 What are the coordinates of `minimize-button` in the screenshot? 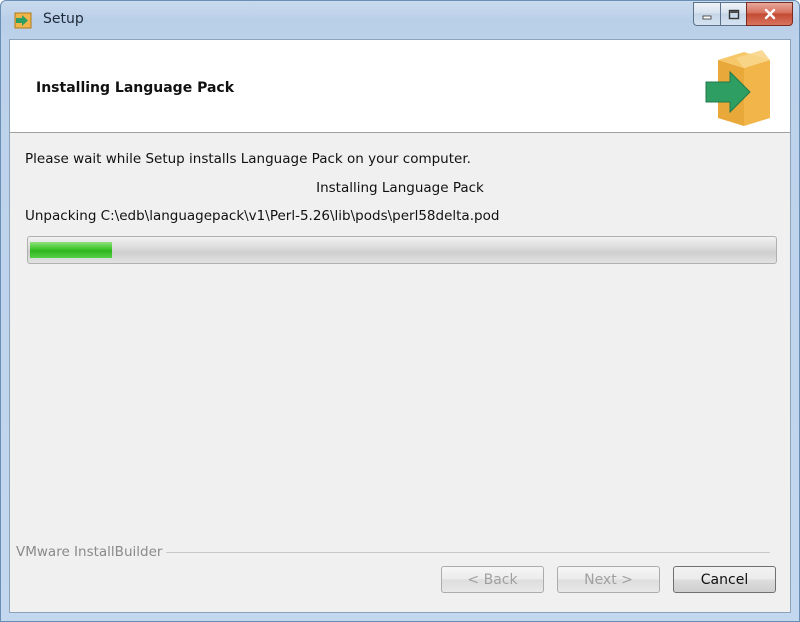 It's located at (706, 14).